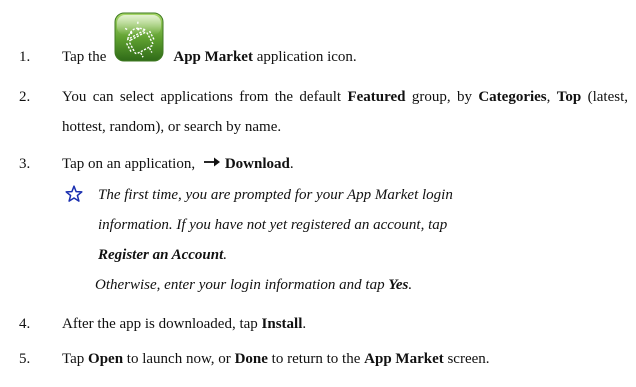 The height and width of the screenshot is (387, 636). Describe the element at coordinates (74, 193) in the screenshot. I see `star-outline-icon` at that location.